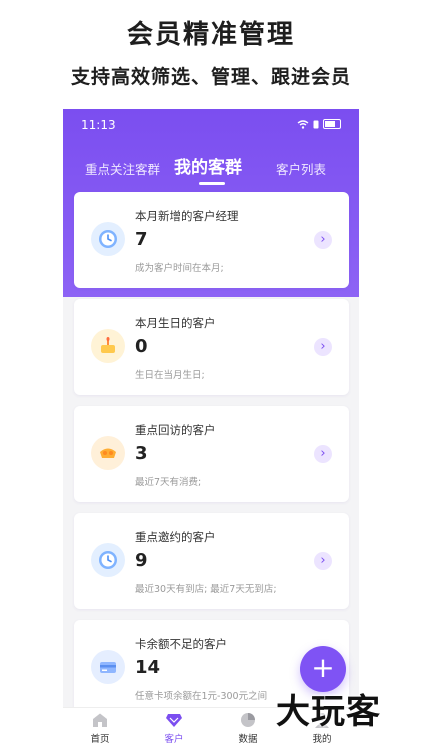 The image size is (422, 750). I want to click on card-value: 7, so click(141, 239).